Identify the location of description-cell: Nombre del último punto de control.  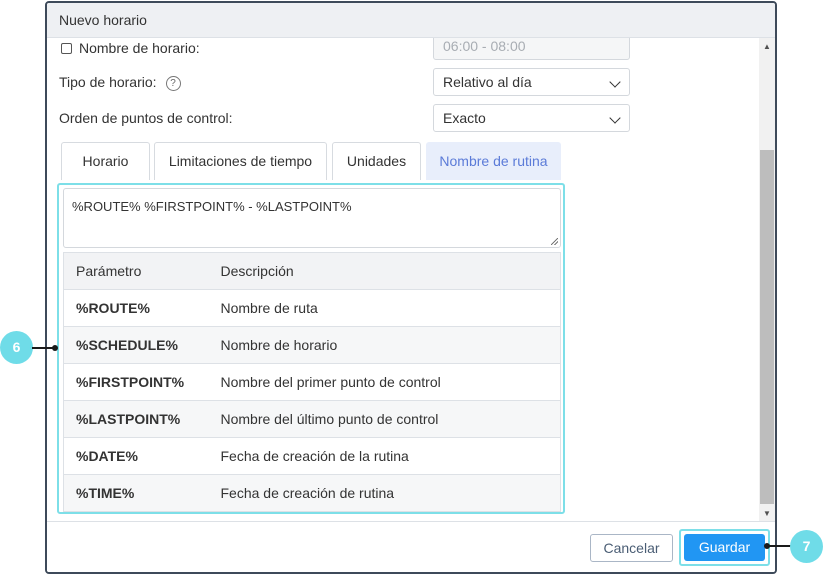
(390, 419).